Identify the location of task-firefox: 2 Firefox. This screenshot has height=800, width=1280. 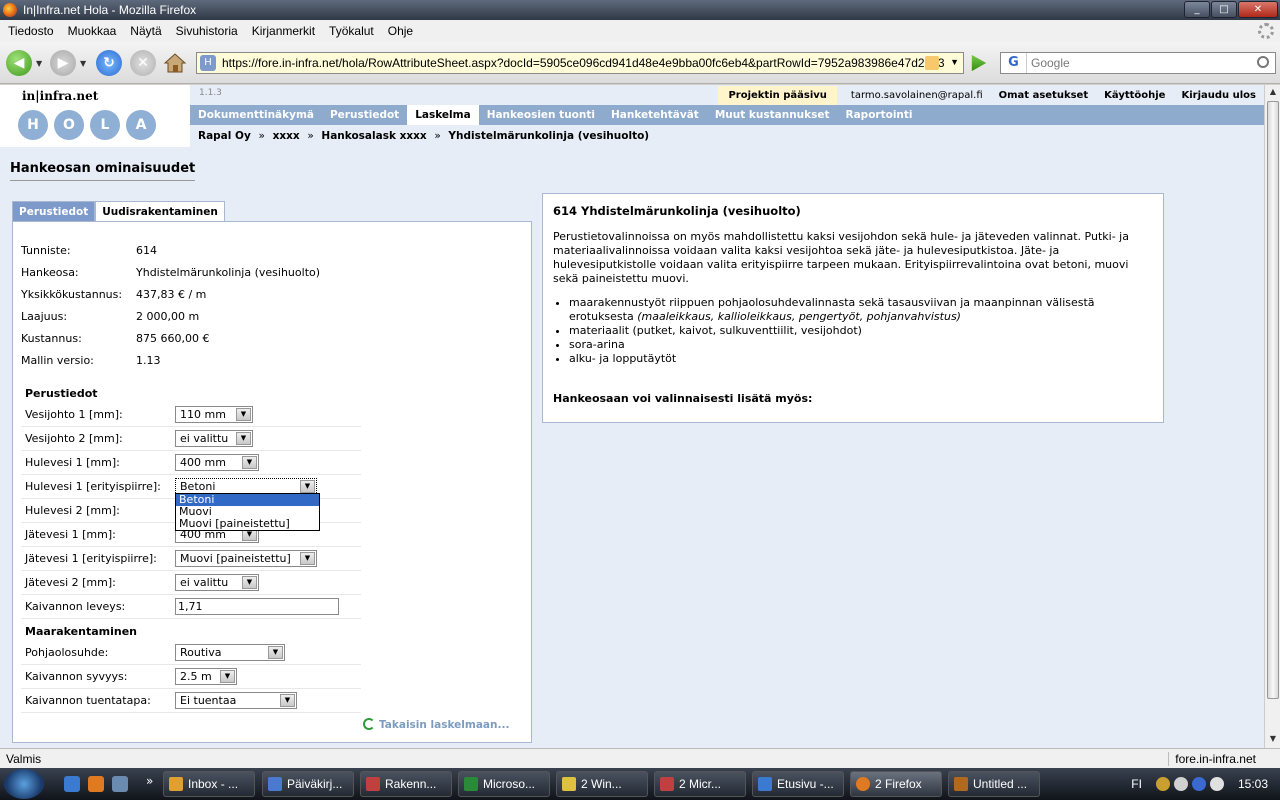
(896, 784).